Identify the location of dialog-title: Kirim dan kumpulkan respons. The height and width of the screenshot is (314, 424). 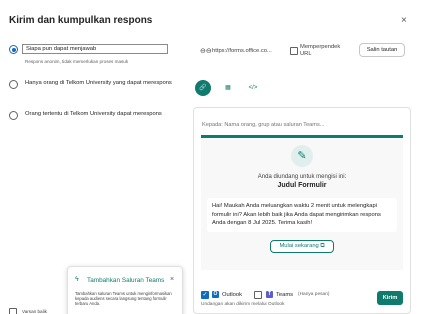
(81, 20).